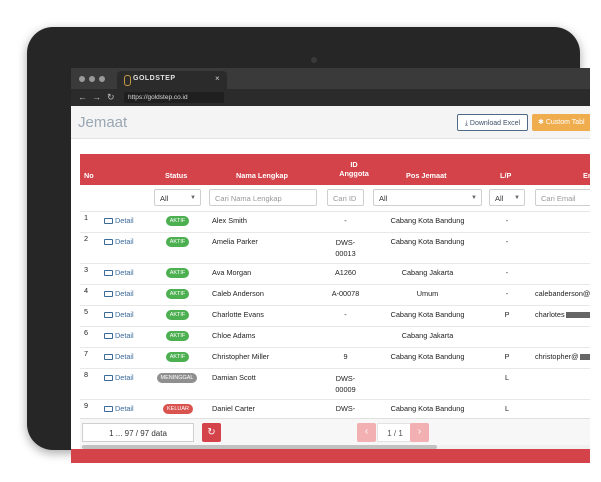 This screenshot has height=482, width=601. What do you see at coordinates (550, 314) in the screenshot?
I see `email-text: charlotes` at bounding box center [550, 314].